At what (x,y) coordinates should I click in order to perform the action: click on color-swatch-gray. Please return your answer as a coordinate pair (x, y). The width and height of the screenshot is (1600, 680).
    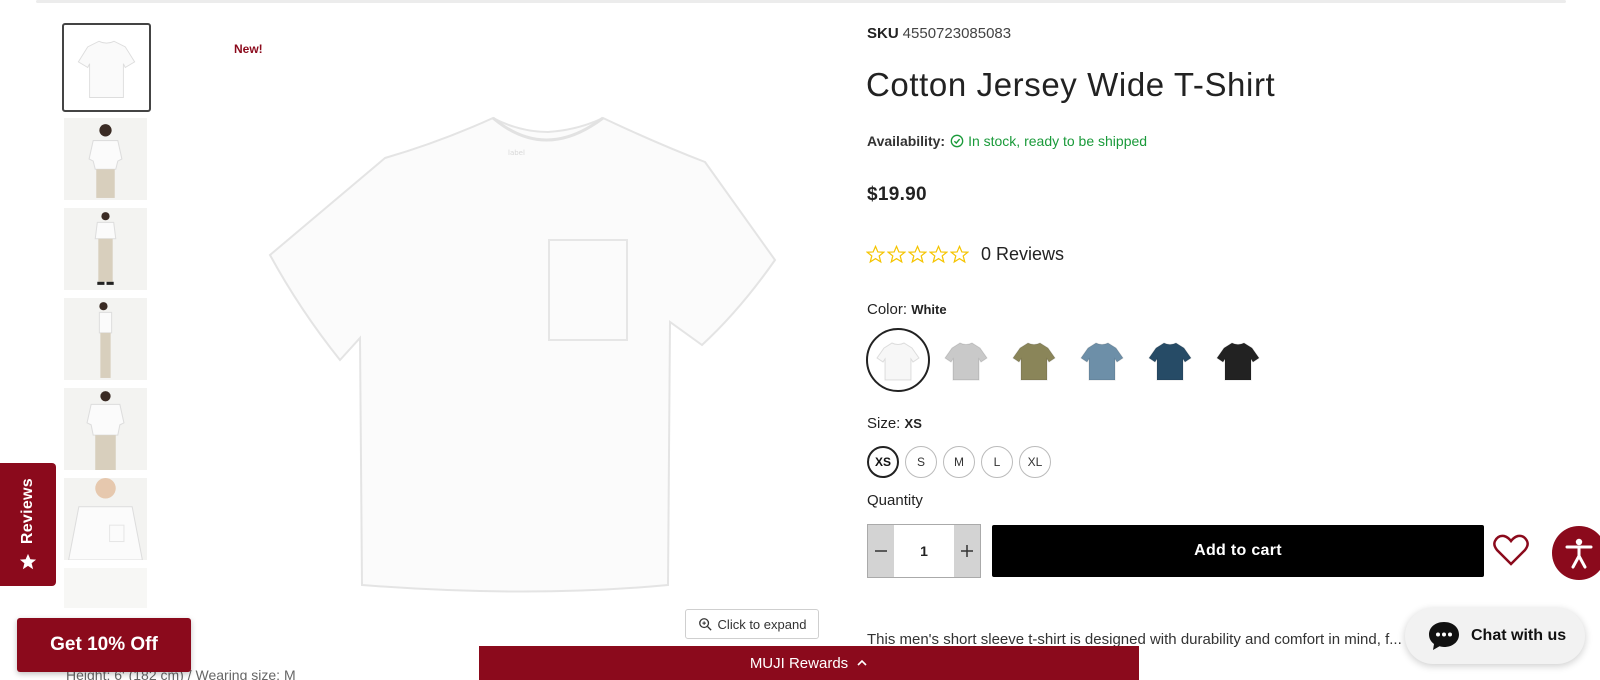
    Looking at the image, I should click on (966, 360).